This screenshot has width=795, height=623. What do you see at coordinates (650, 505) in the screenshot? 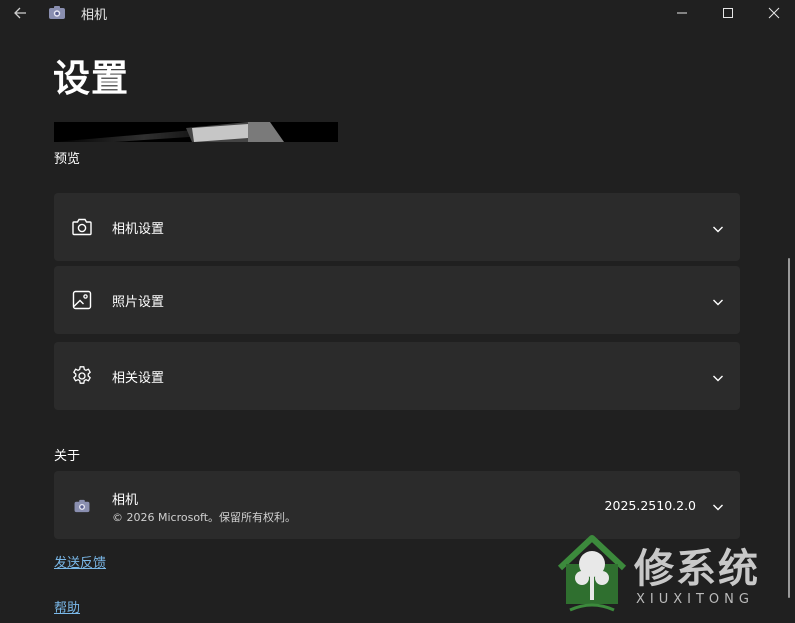
I see `version-text: 2025.2510.2.0` at bounding box center [650, 505].